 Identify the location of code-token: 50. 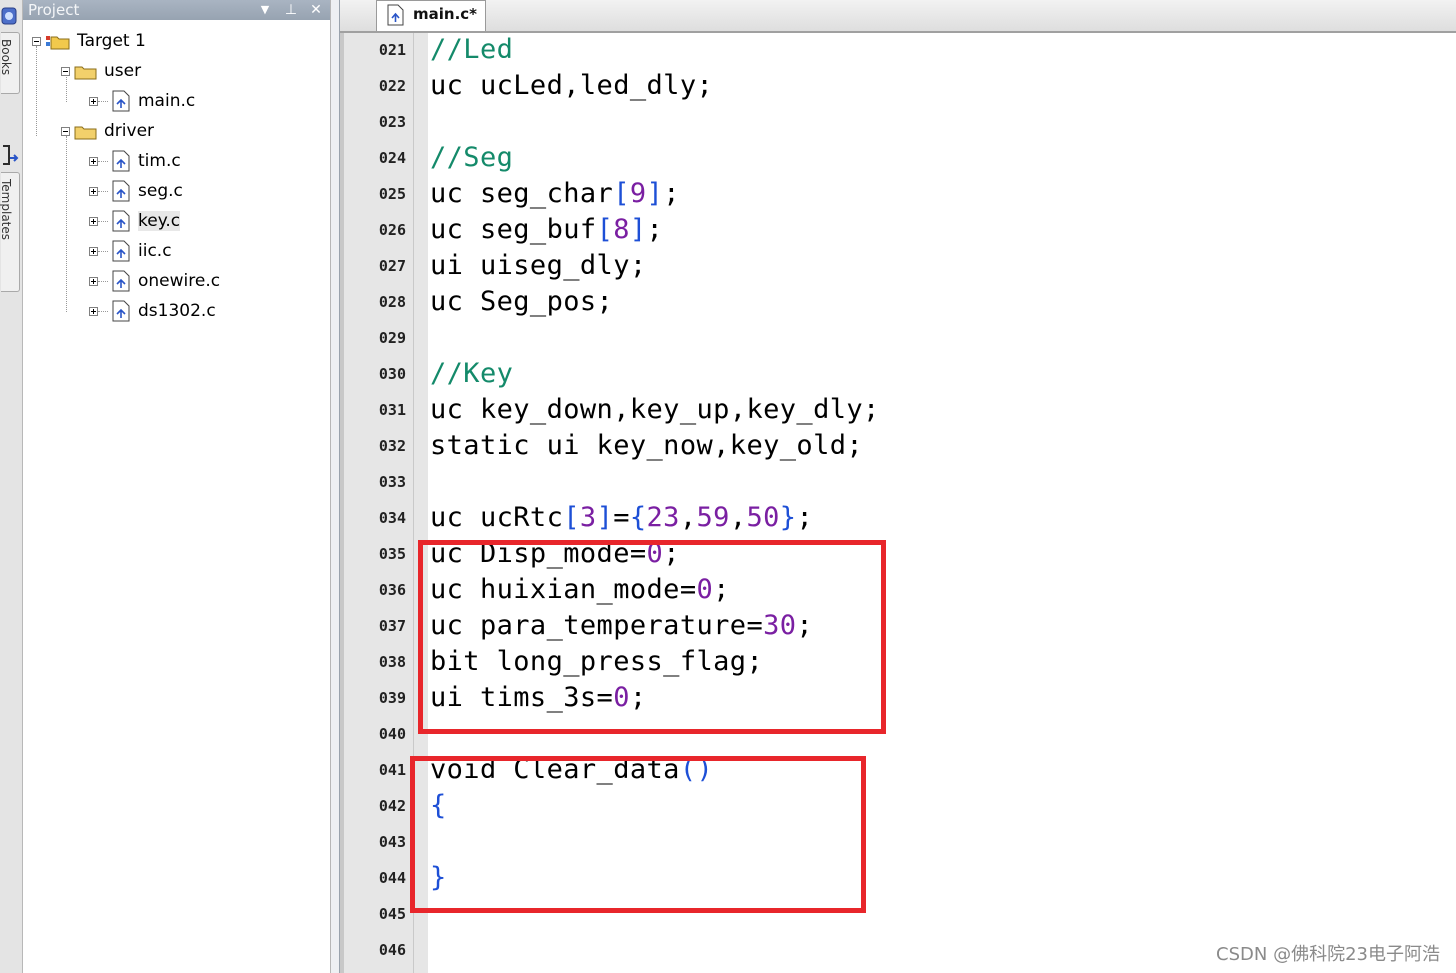
(763, 517).